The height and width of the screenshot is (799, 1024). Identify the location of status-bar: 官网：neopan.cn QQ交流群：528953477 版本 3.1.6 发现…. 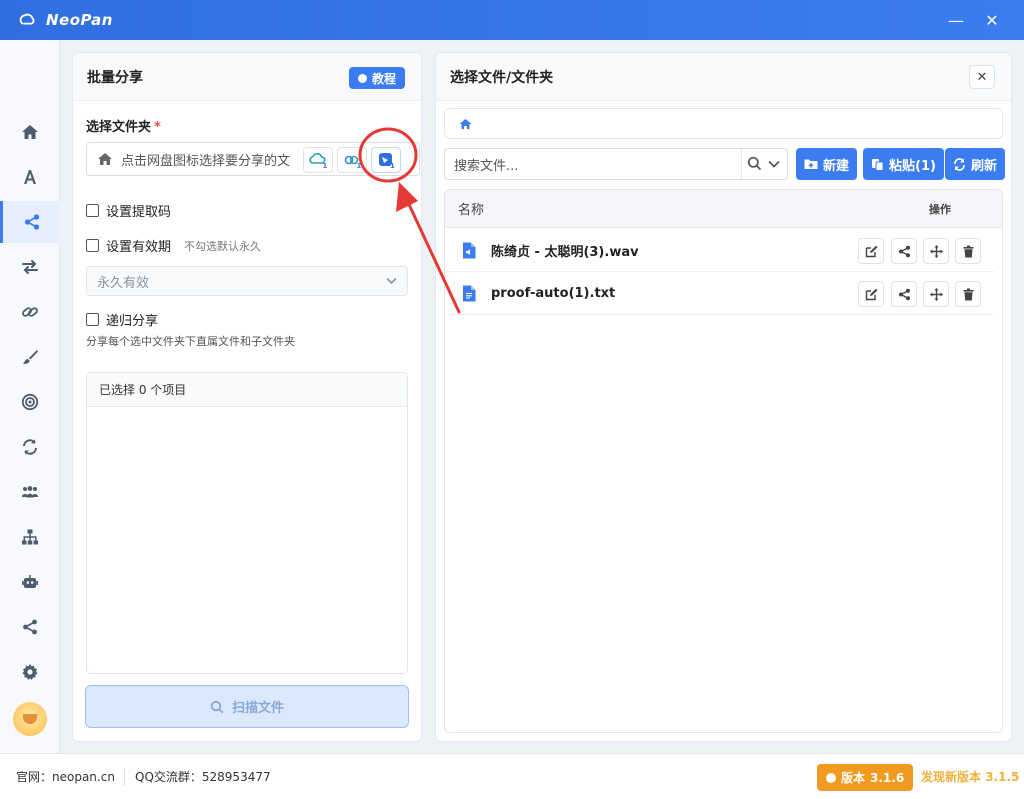
(512, 776).